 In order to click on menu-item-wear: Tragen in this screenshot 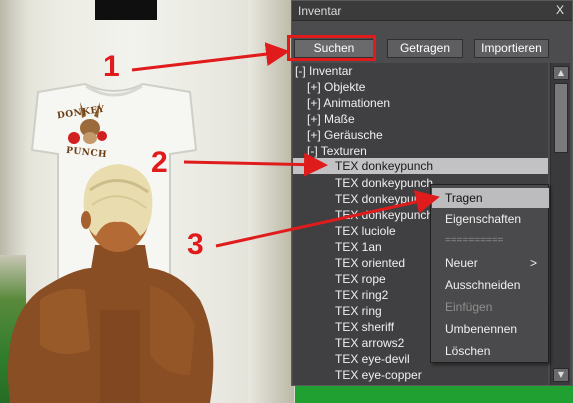, I will do `click(490, 198)`.